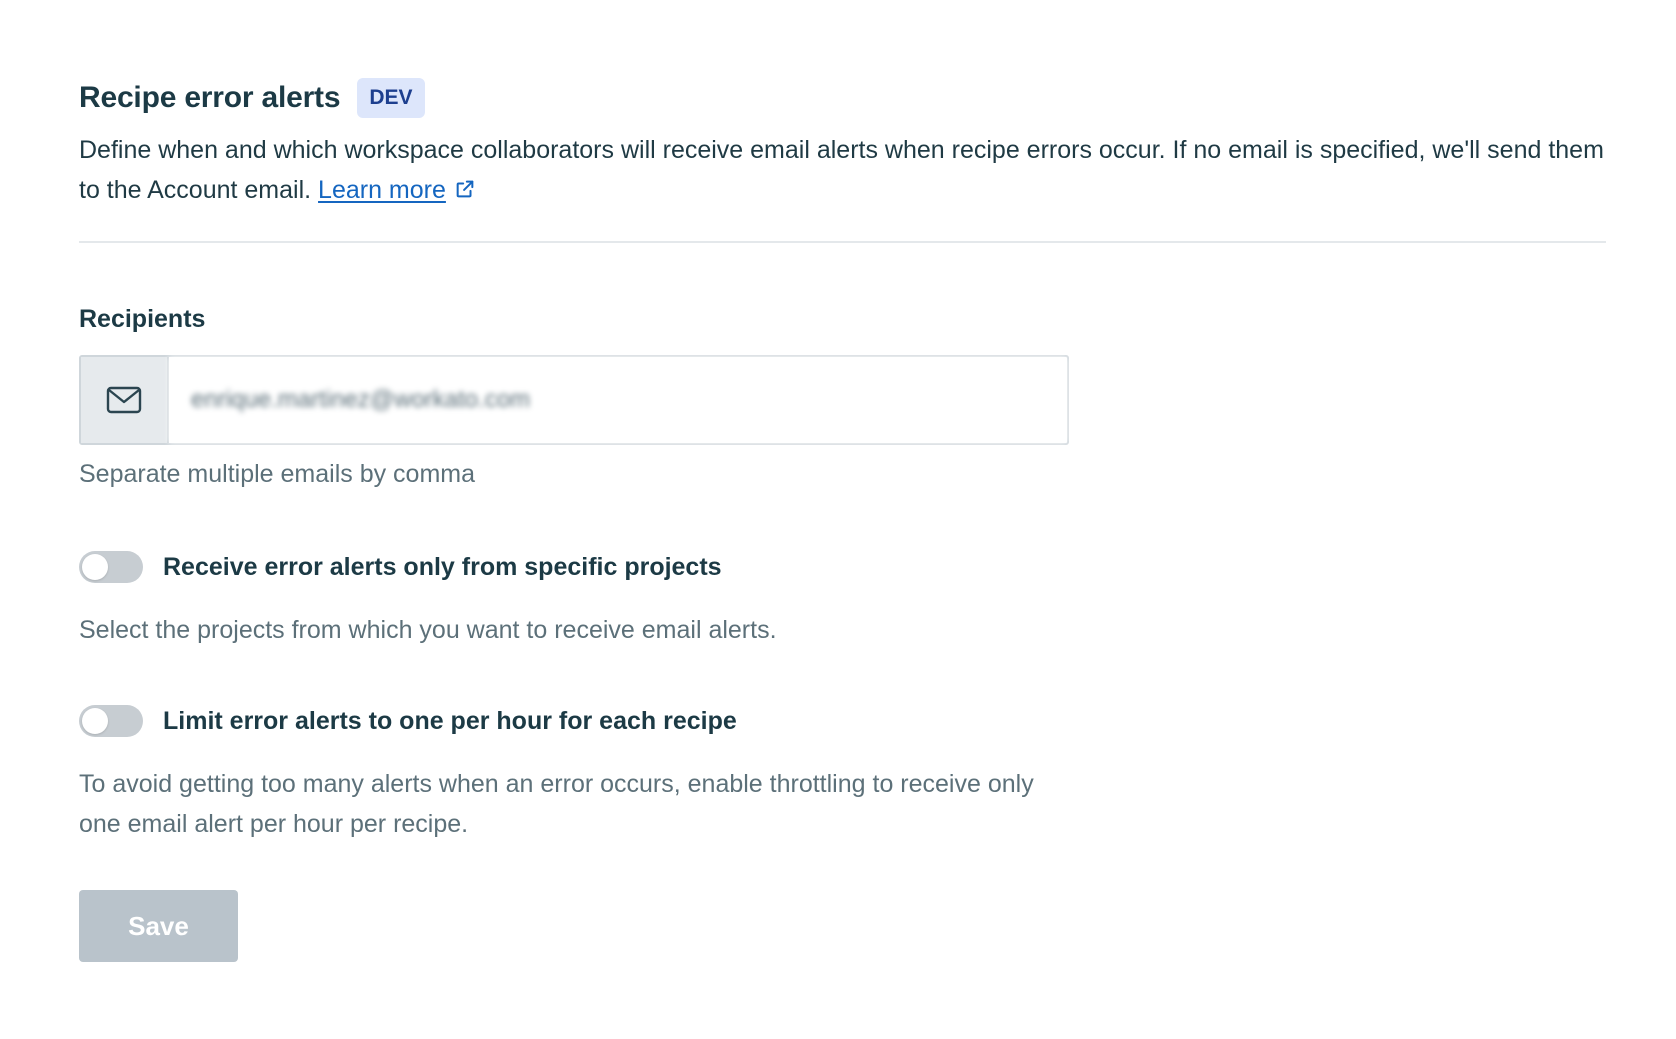 The height and width of the screenshot is (1039, 1676). Describe the element at coordinates (391, 98) in the screenshot. I see `environment-badge: DEV` at that location.